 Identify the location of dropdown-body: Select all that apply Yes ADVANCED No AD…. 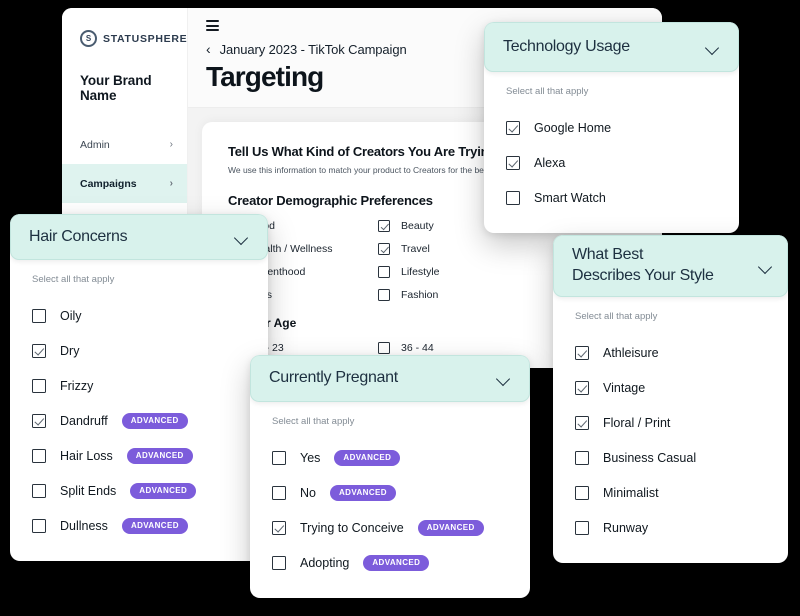
(390, 500).